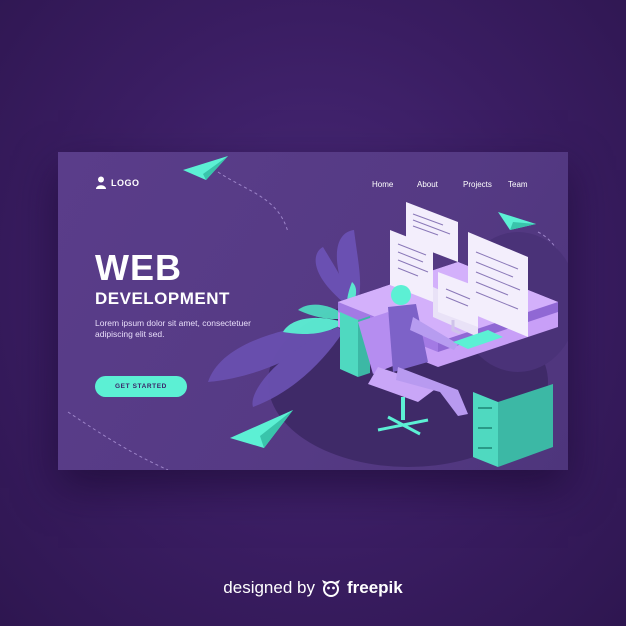 The height and width of the screenshot is (626, 626). Describe the element at coordinates (162, 298) in the screenshot. I see `hero-subtitle: DEVELOPMENT` at that location.